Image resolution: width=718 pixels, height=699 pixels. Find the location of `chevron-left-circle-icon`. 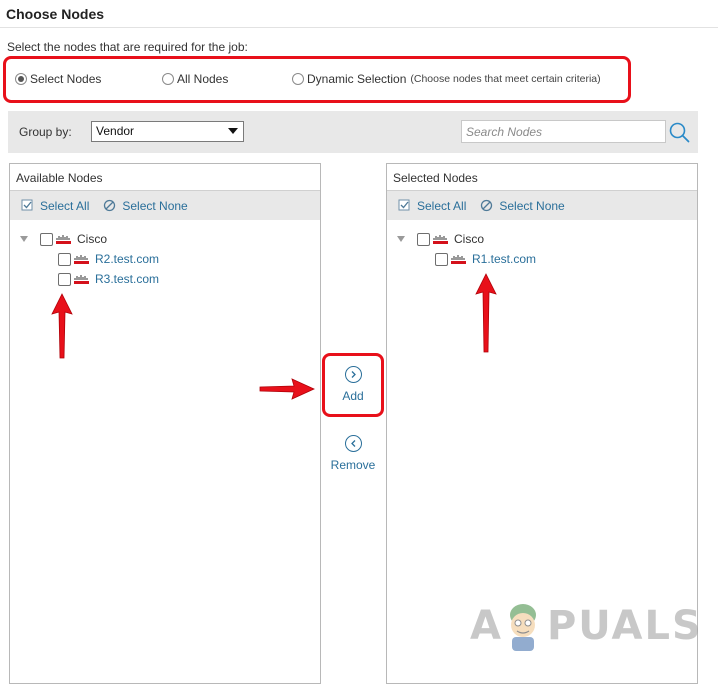

chevron-left-circle-icon is located at coordinates (353, 443).